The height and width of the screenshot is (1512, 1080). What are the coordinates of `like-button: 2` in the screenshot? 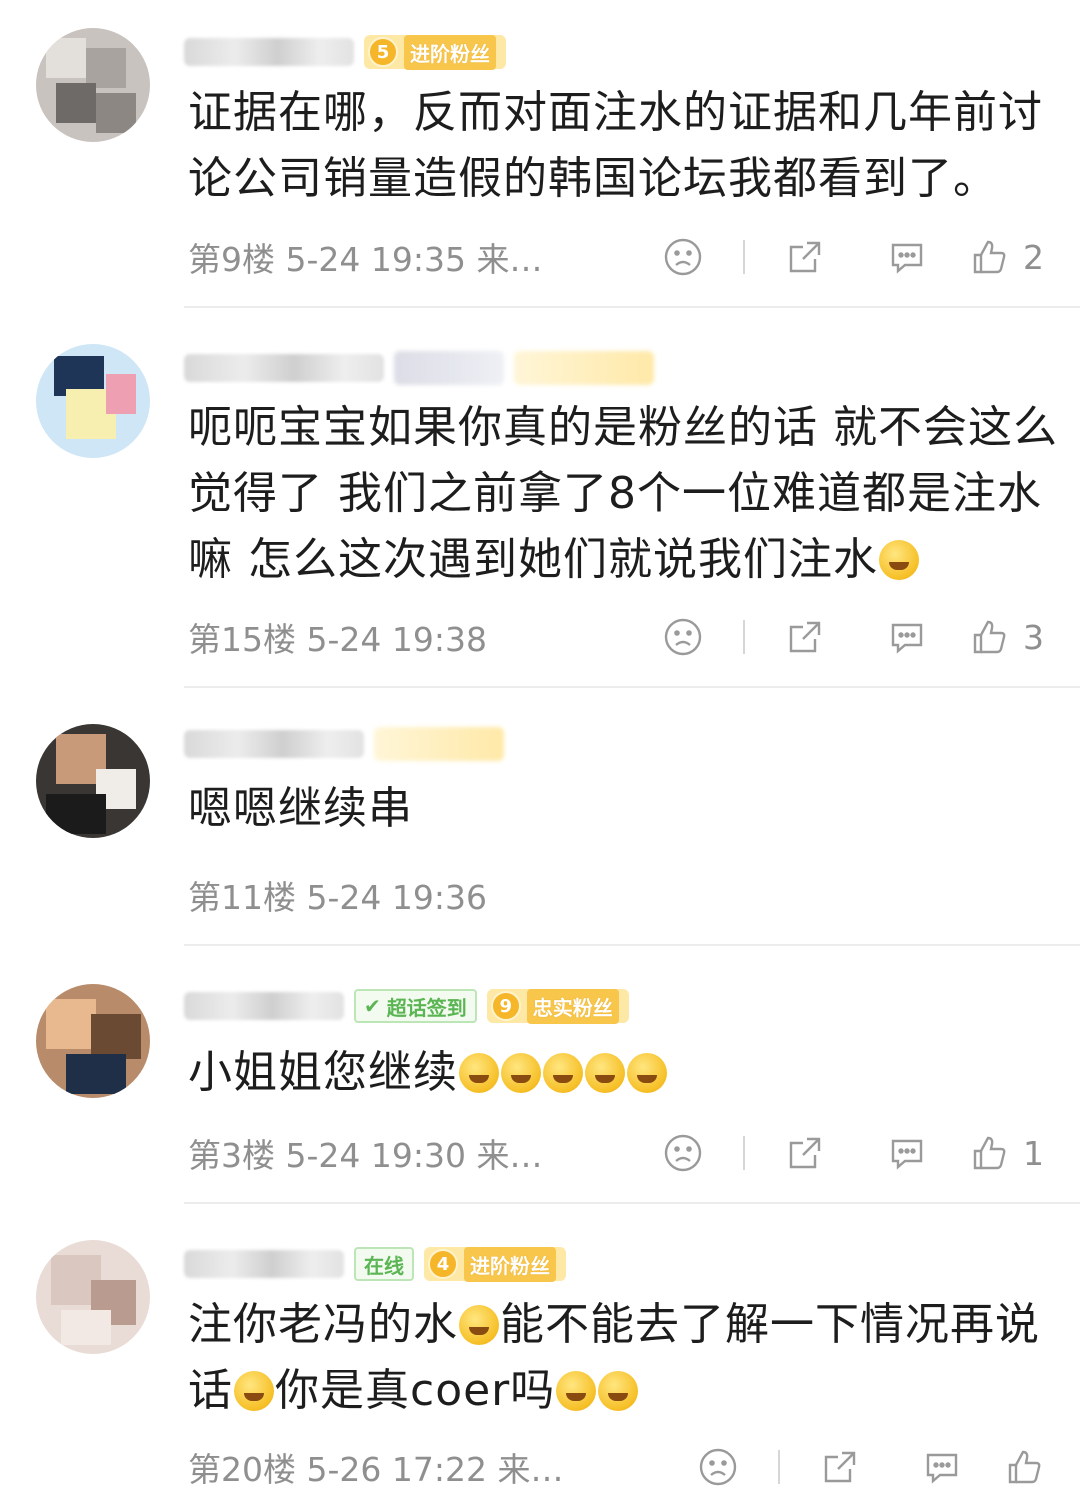 It's located at (1006, 257).